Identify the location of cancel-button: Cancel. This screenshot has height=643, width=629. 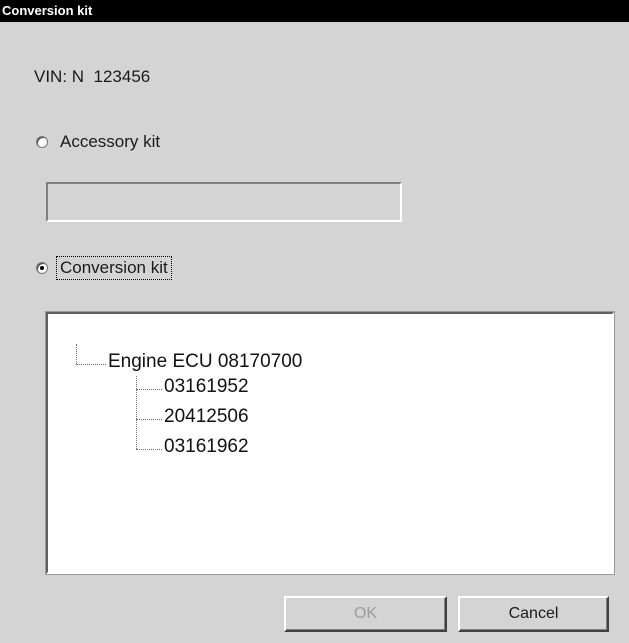
(533, 614).